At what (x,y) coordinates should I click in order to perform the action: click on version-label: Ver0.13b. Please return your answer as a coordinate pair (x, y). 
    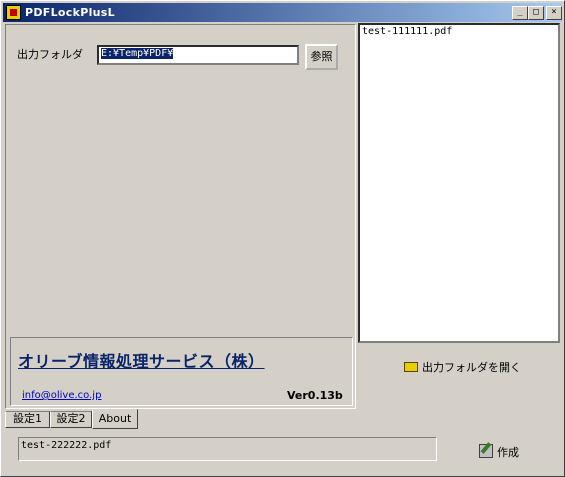
    Looking at the image, I should click on (315, 395).